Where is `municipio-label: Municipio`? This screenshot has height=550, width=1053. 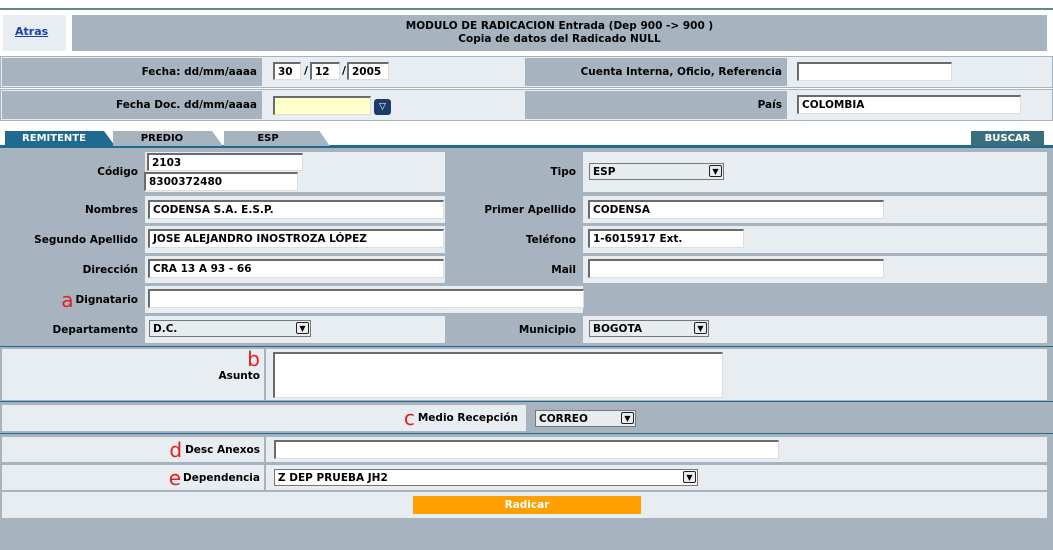 municipio-label: Municipio is located at coordinates (547, 329).